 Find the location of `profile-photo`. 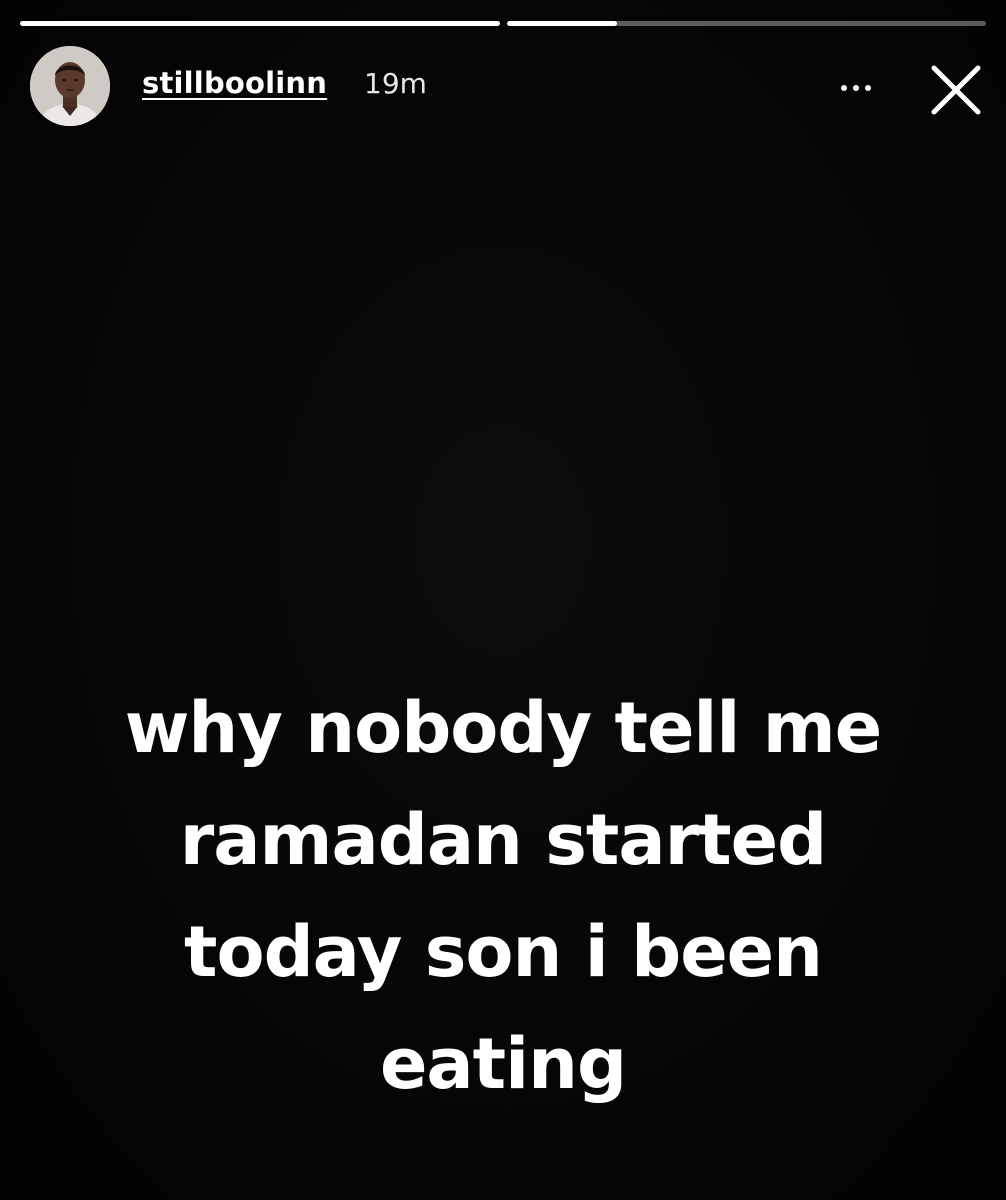

profile-photo is located at coordinates (70, 86).